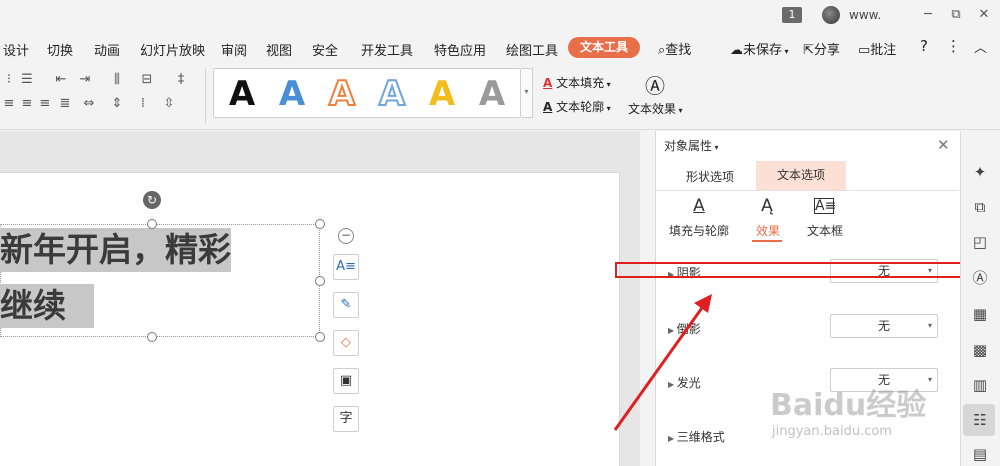  Describe the element at coordinates (152, 337) in the screenshot. I see `resize-handle-bottom` at that location.